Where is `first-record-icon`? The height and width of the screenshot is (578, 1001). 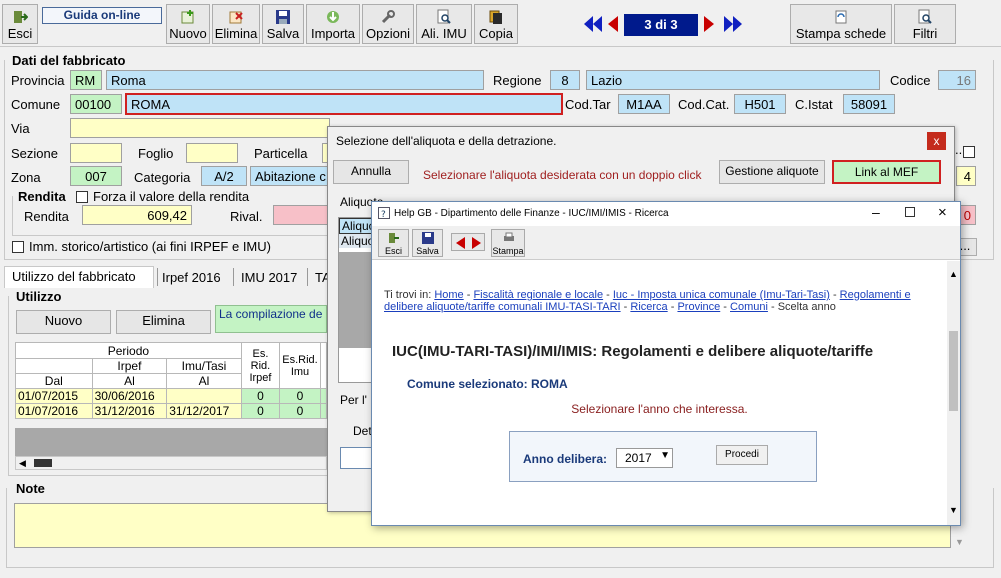
first-record-icon is located at coordinates (593, 24).